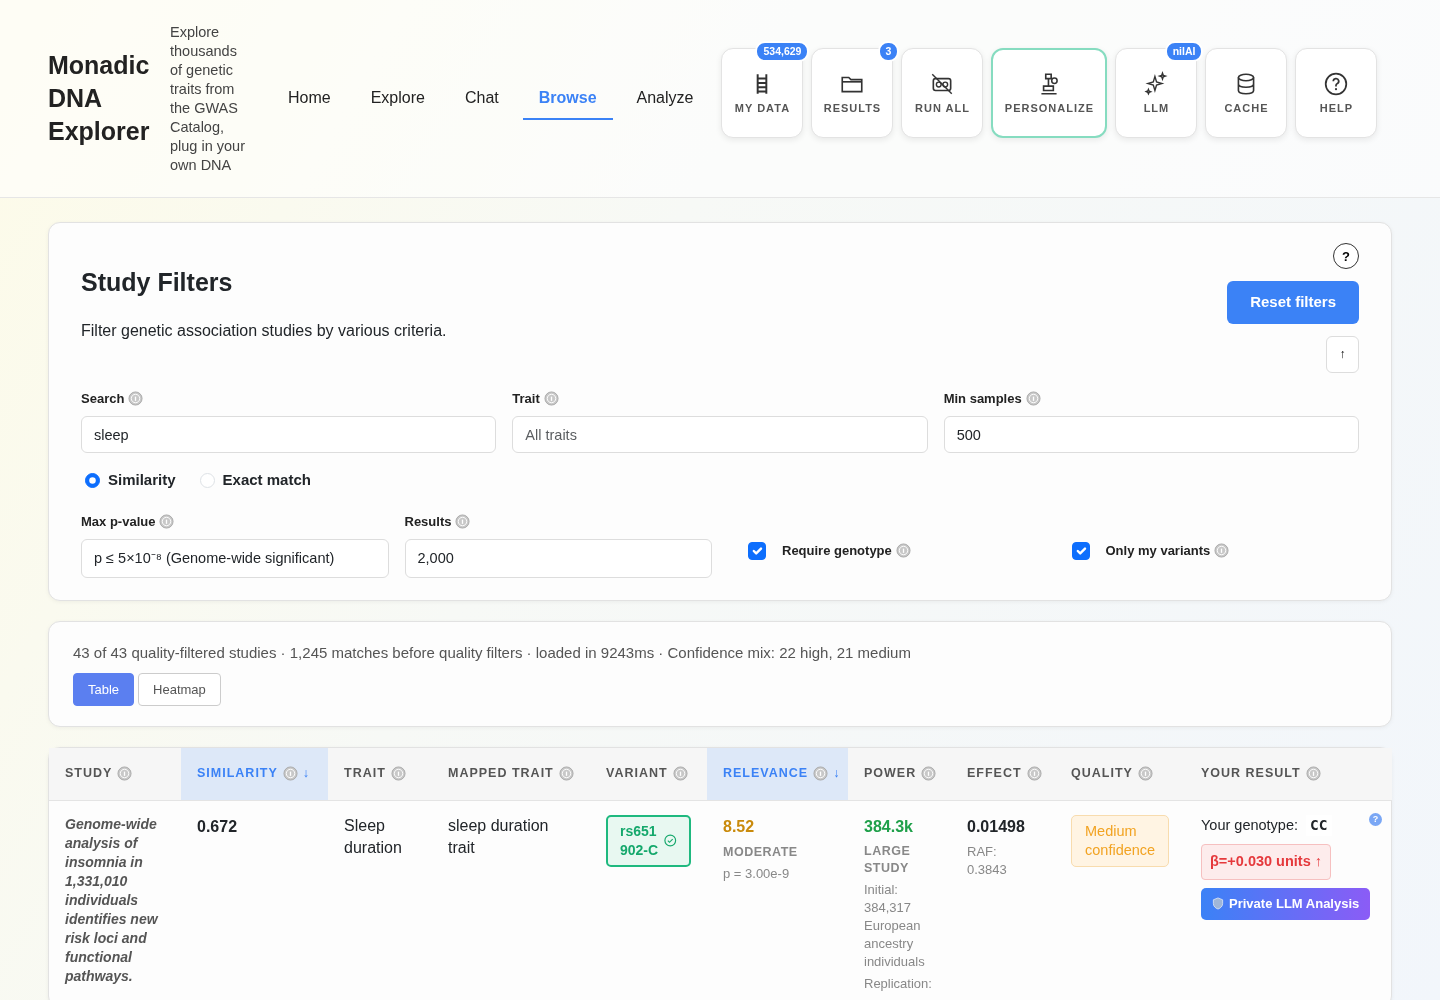  Describe the element at coordinates (264, 331) in the screenshot. I see `section-description: Filter genetic association studies by various criteria.` at that location.